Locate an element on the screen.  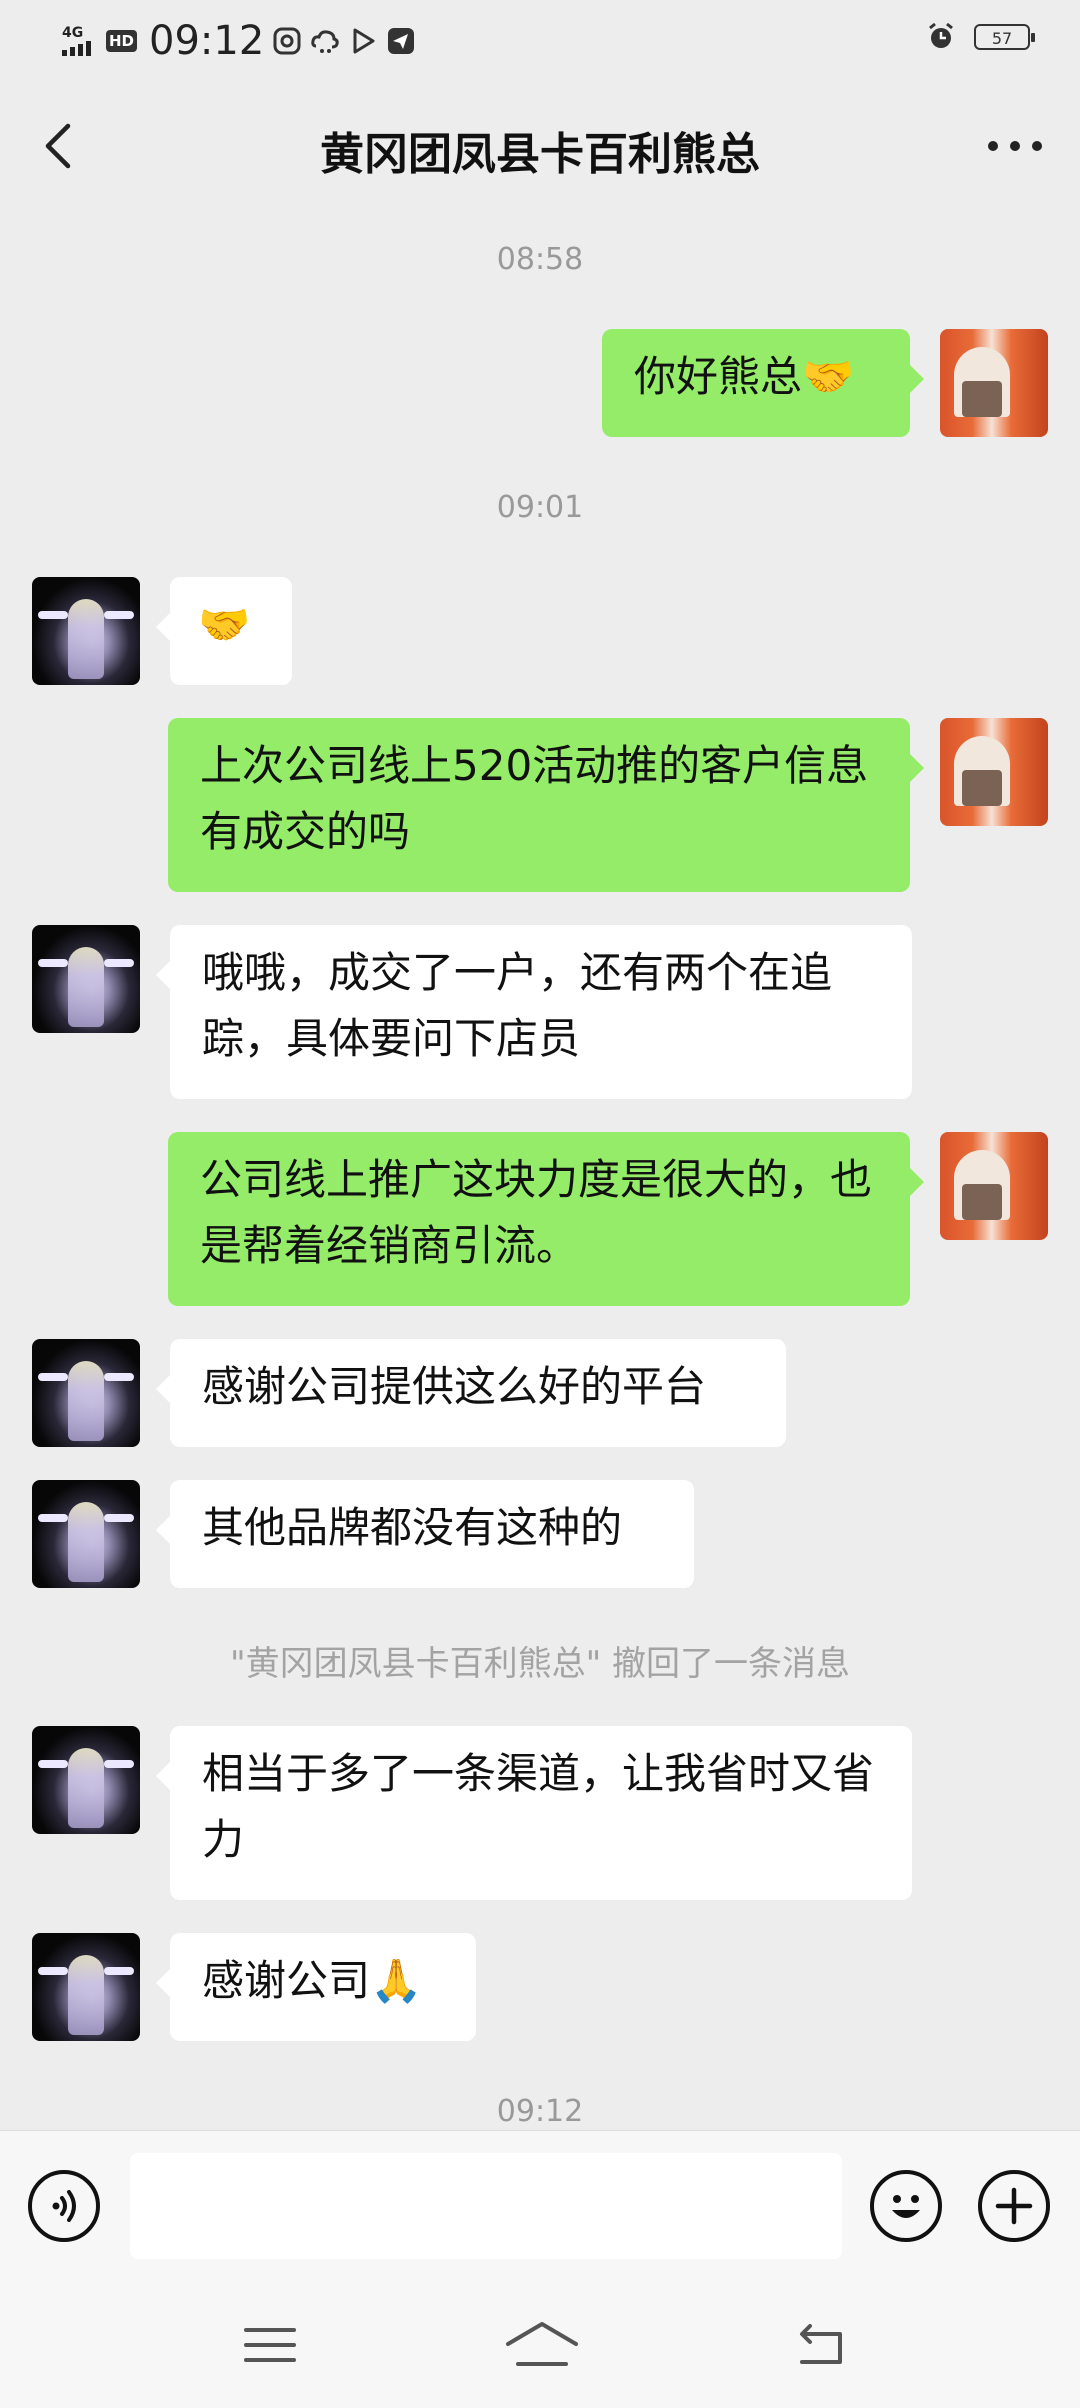
recall-notice: "黄冈团凤县卡百利熊总" 撤回了一条消息 is located at coordinates (540, 1664).